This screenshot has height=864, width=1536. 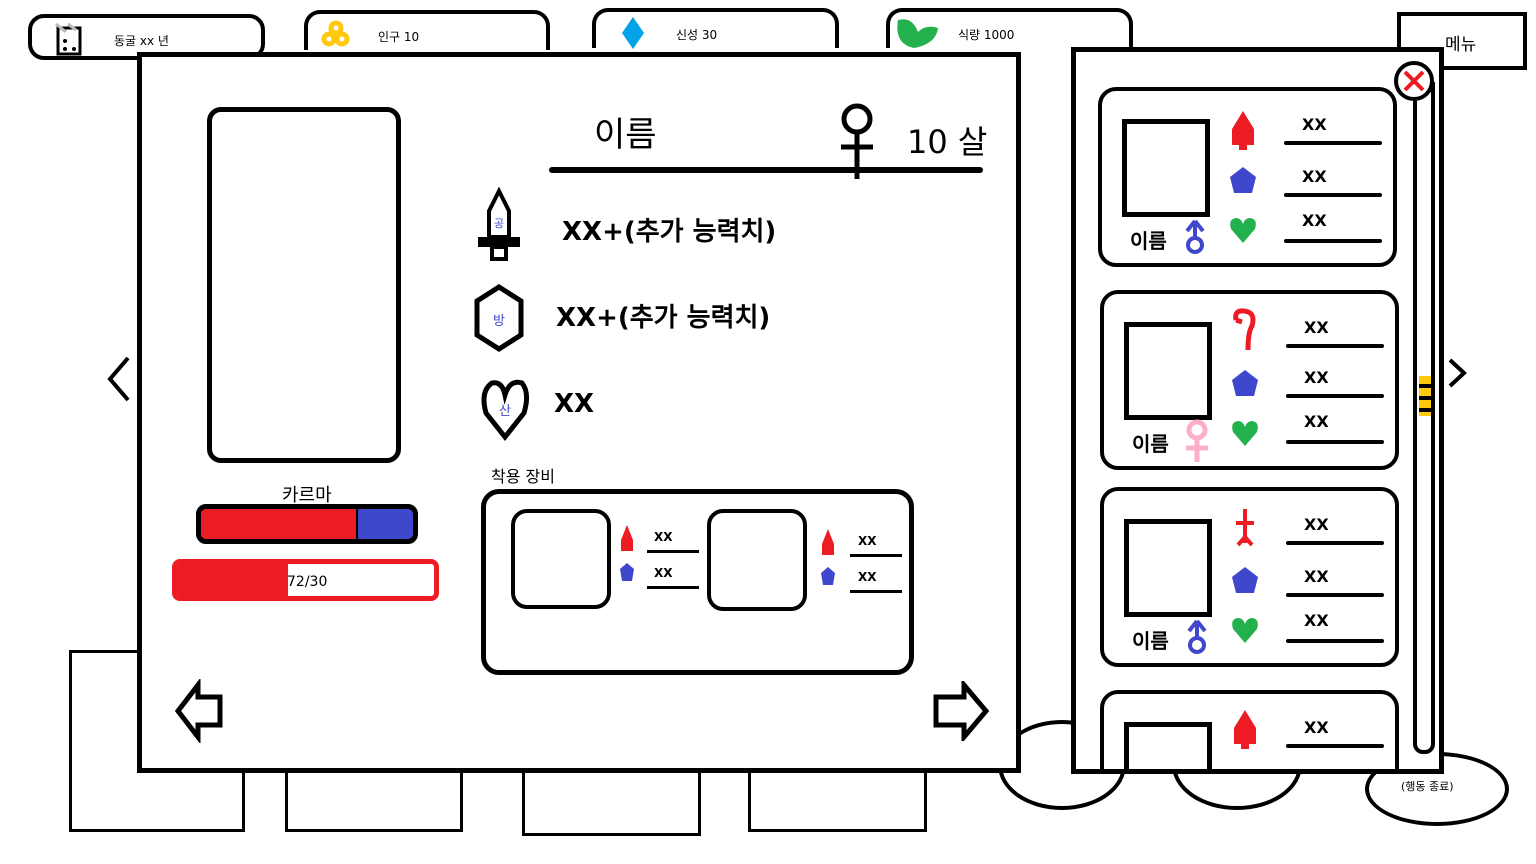 I want to click on character-portrait, so click(x=304, y=285).